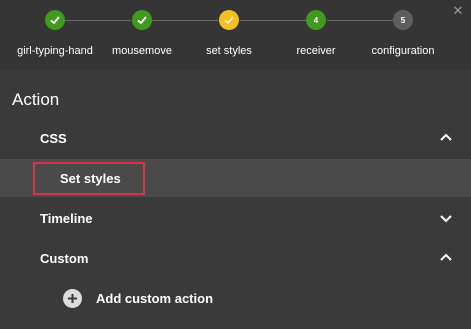 This screenshot has width=471, height=329. I want to click on step-1-label: girl-typing-hand, so click(55, 51).